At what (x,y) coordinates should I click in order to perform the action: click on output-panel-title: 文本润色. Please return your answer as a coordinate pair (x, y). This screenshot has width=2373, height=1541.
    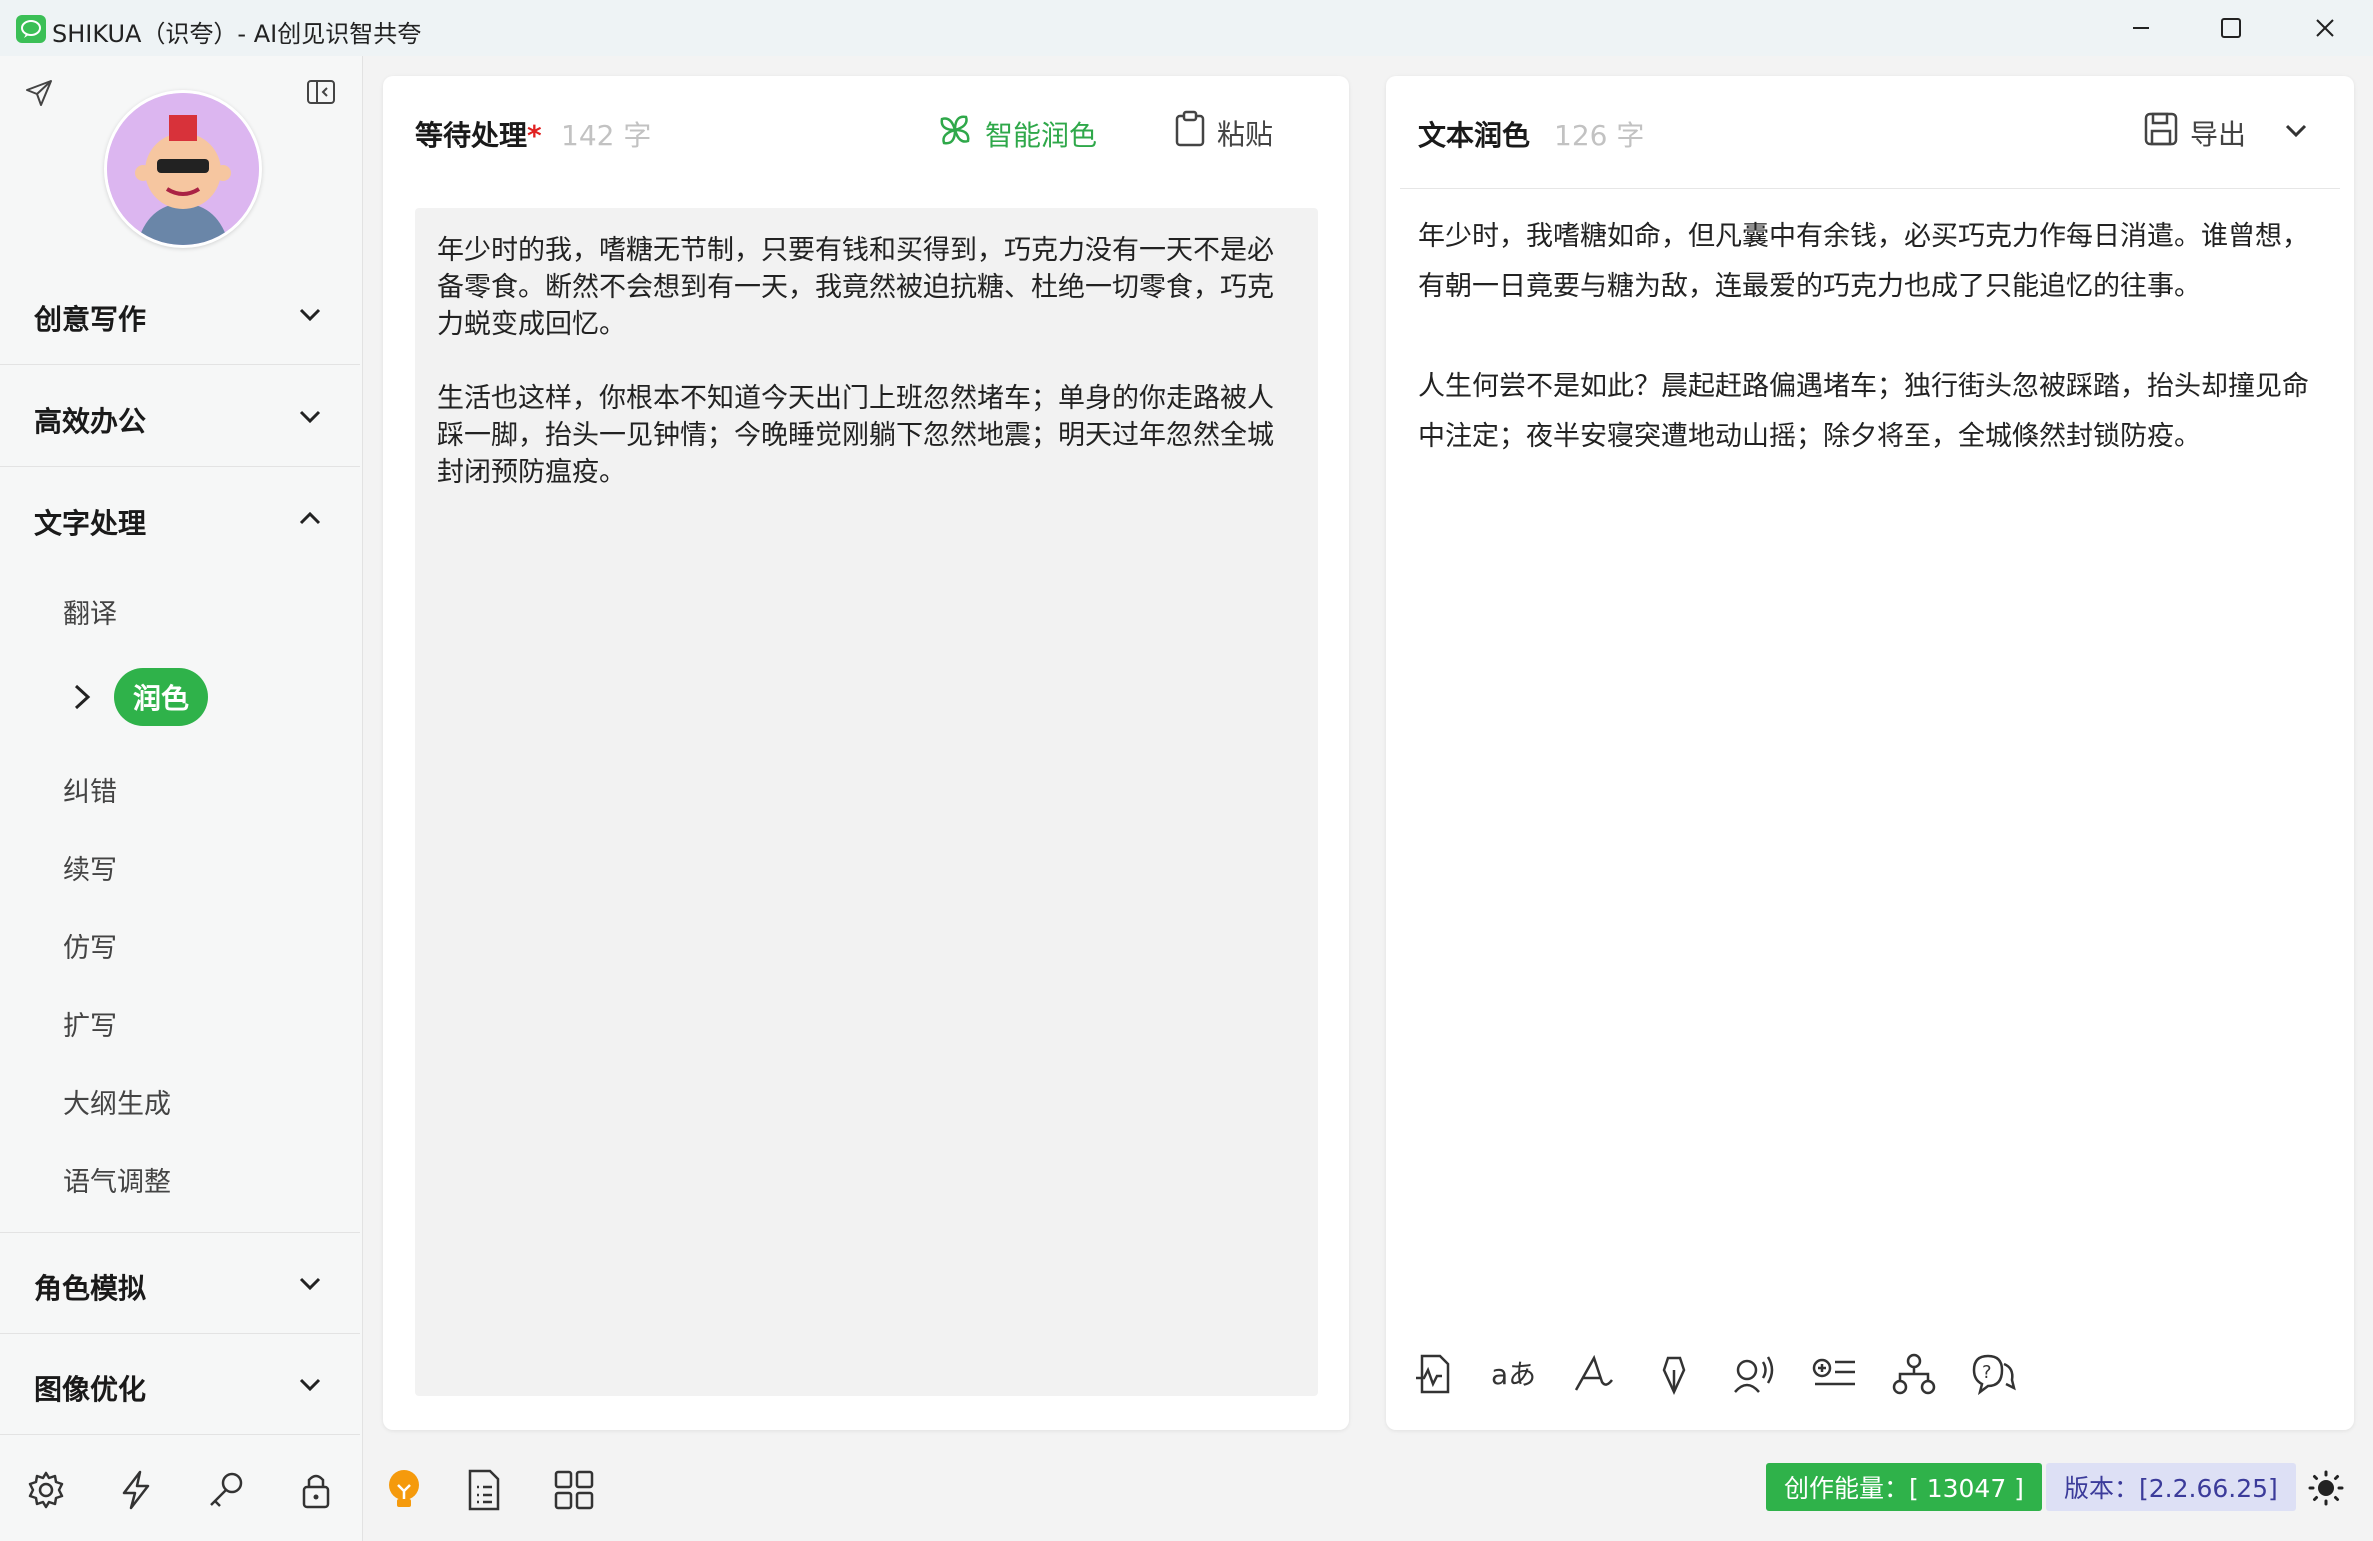
    Looking at the image, I should click on (1474, 135).